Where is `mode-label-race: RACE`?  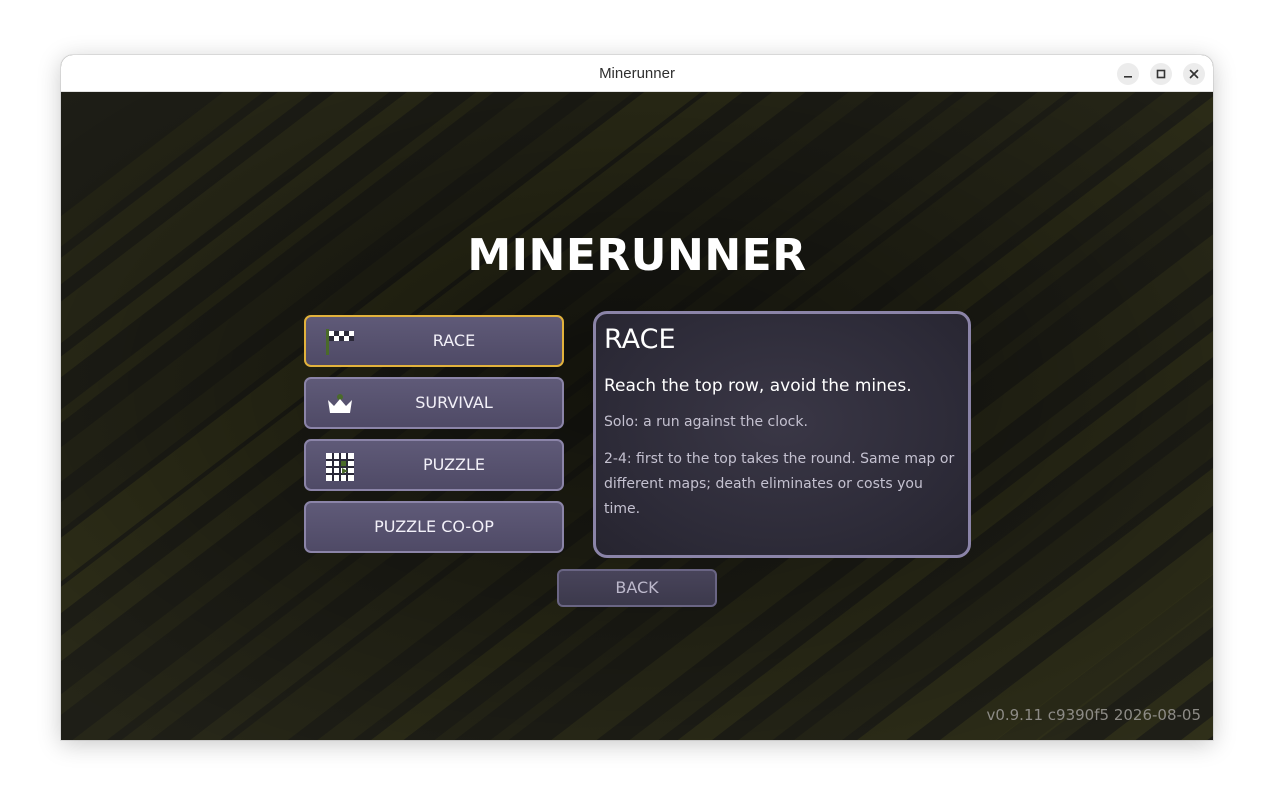 mode-label-race: RACE is located at coordinates (454, 340).